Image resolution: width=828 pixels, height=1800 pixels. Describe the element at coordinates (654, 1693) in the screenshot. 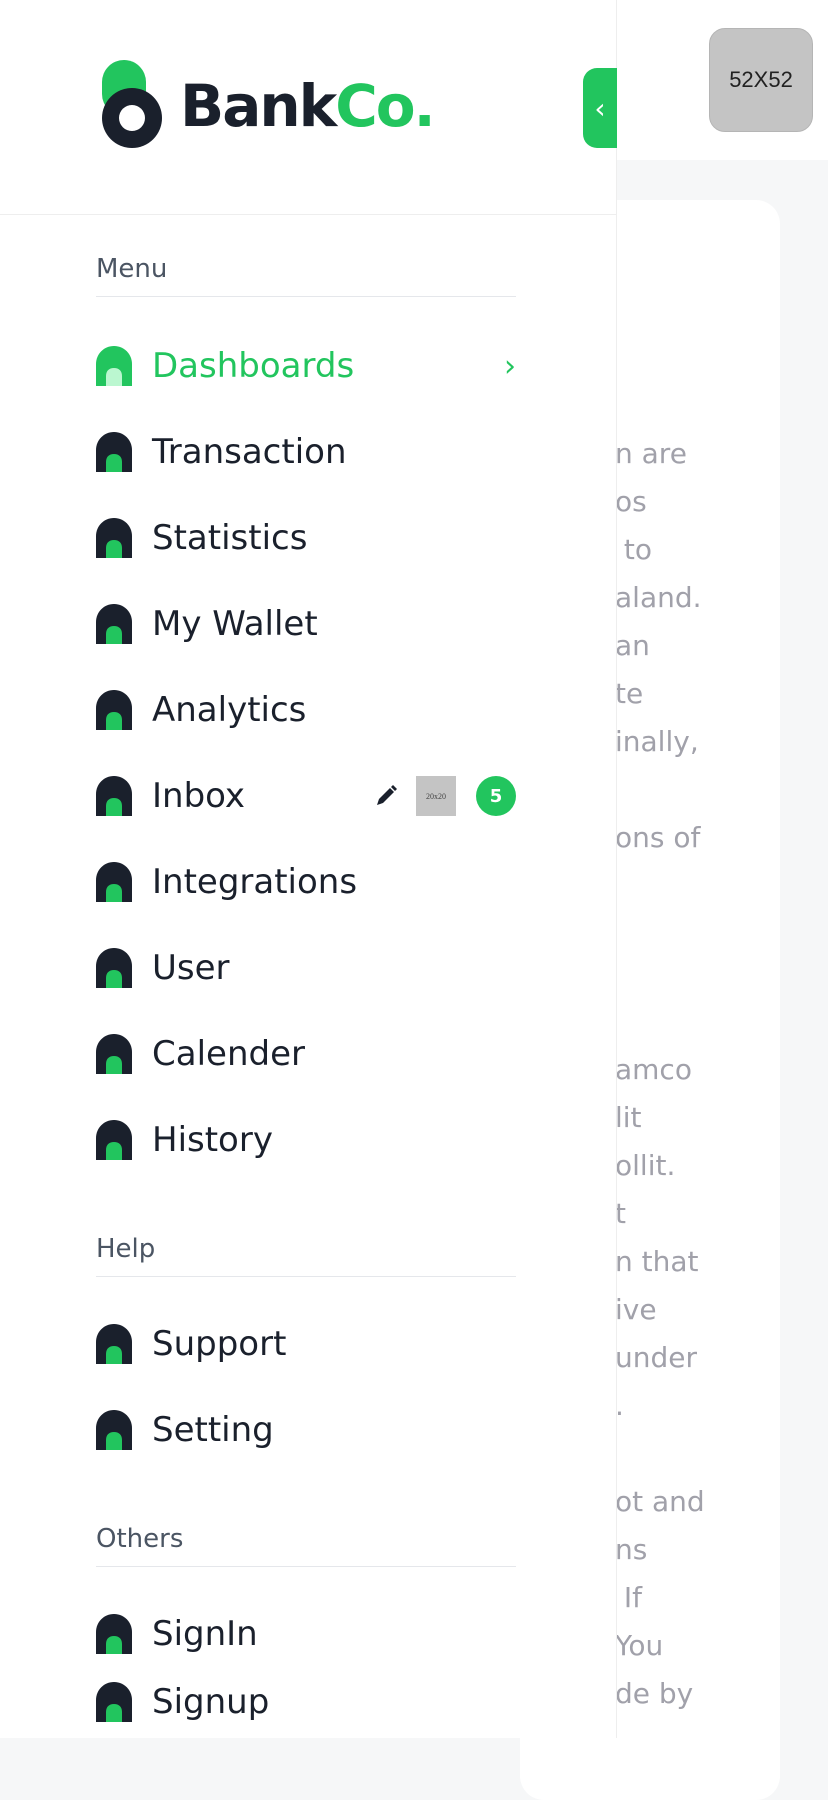

I see `text-line: de by` at that location.